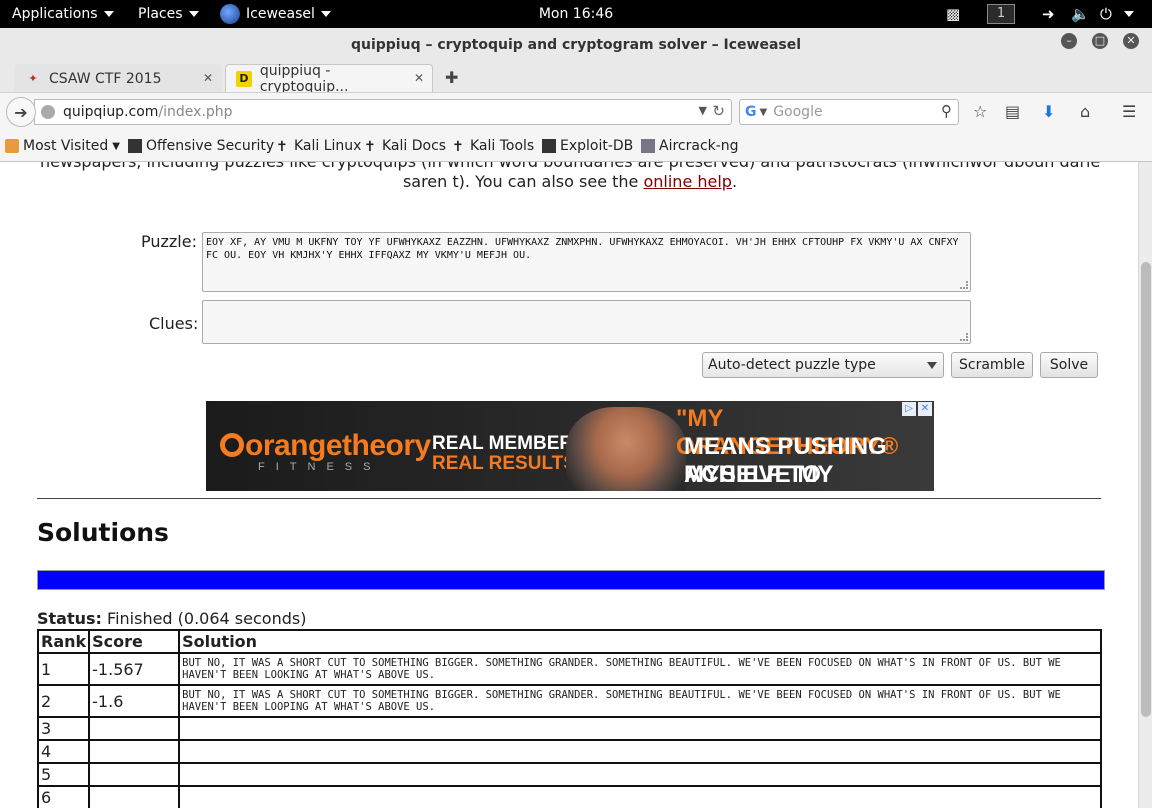 This screenshot has width=1152, height=808. Describe the element at coordinates (320, 467) in the screenshot. I see `ad-fitness-text: FITNESS` at that location.